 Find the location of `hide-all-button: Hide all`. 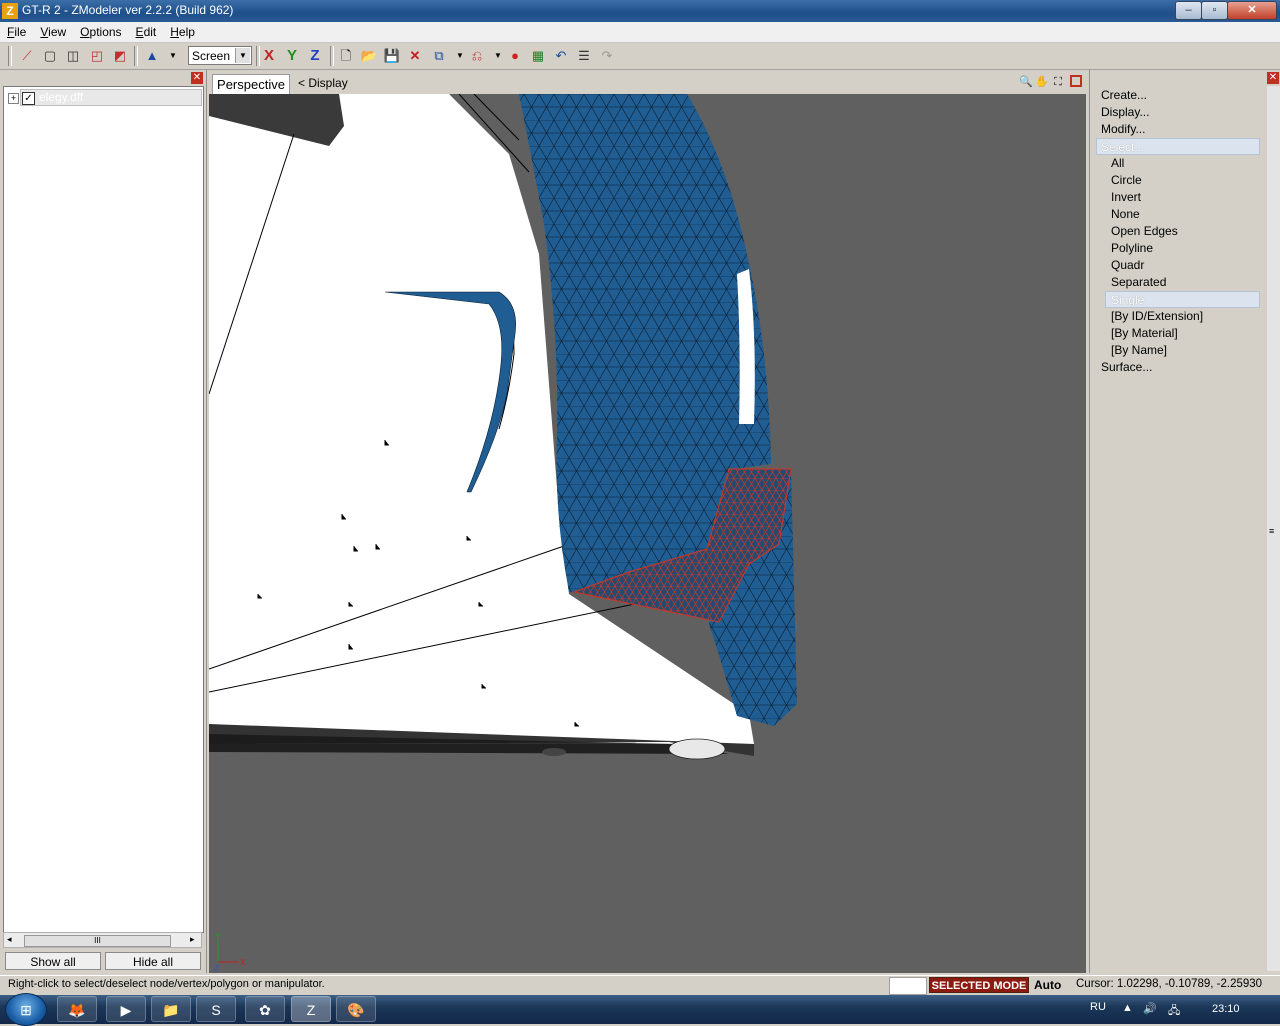

hide-all-button: Hide all is located at coordinates (153, 961).